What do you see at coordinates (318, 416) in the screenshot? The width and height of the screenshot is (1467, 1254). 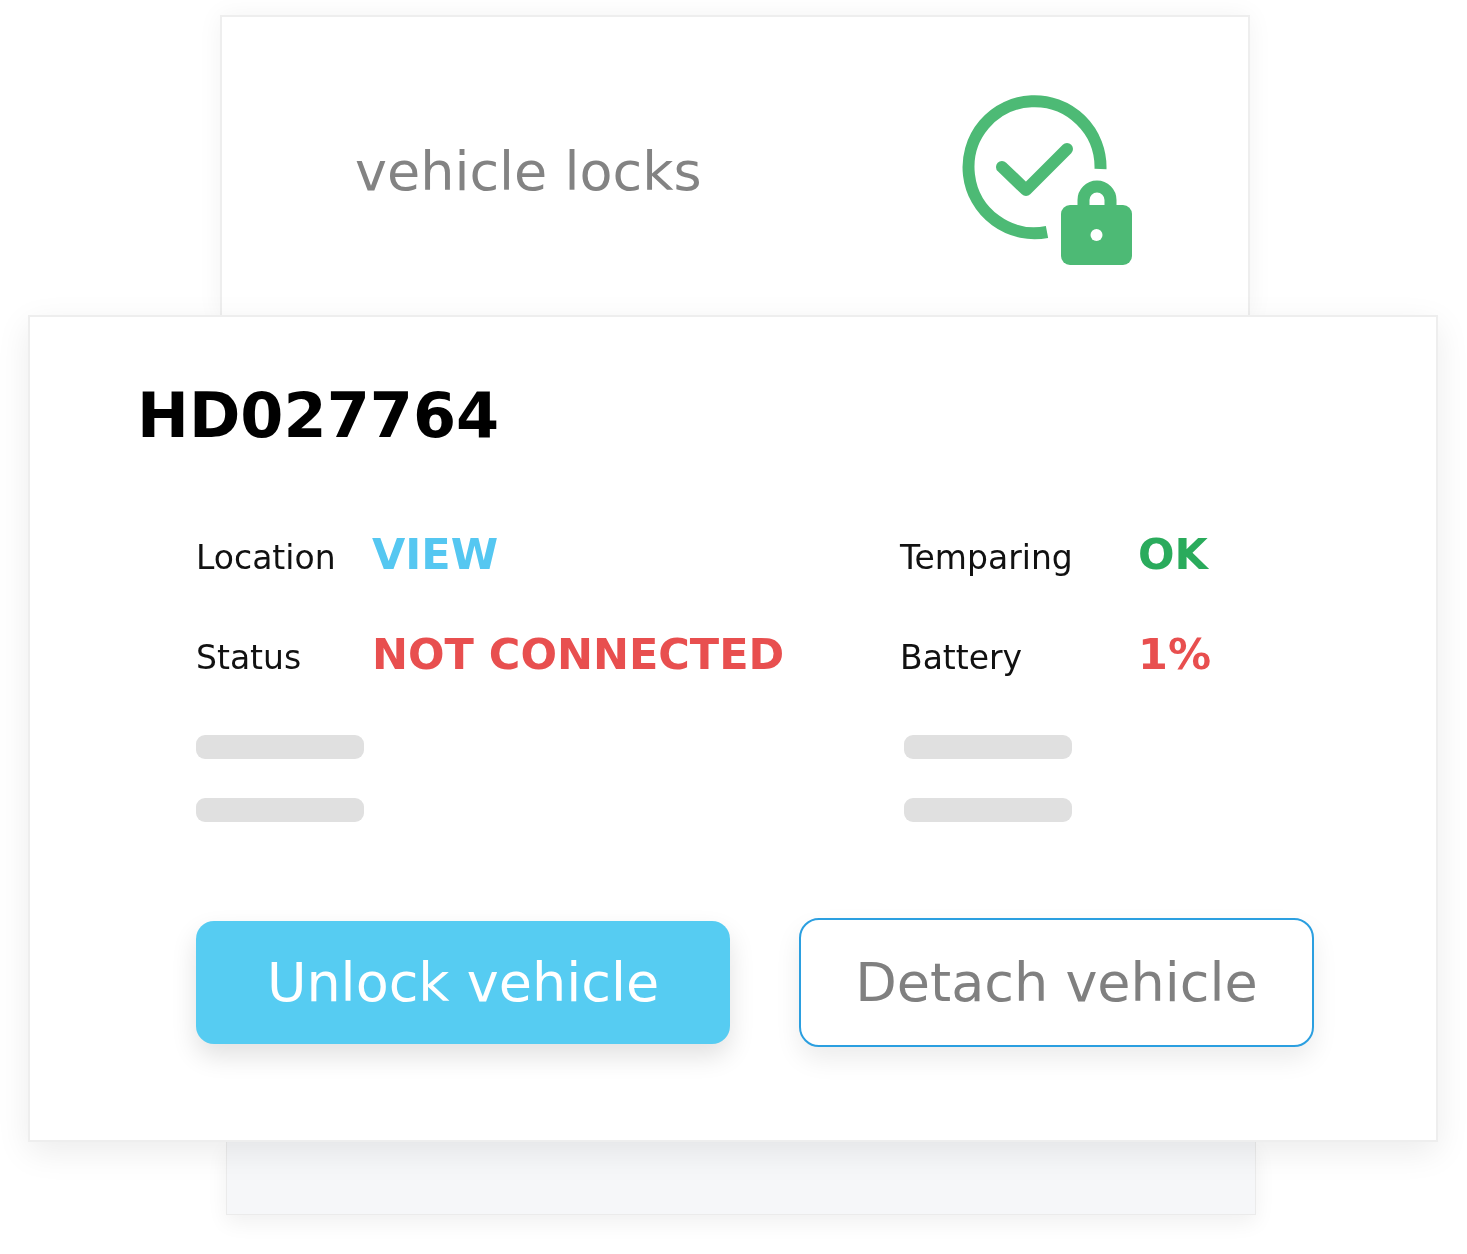 I see `vehicle-id-heading: HD027764` at bounding box center [318, 416].